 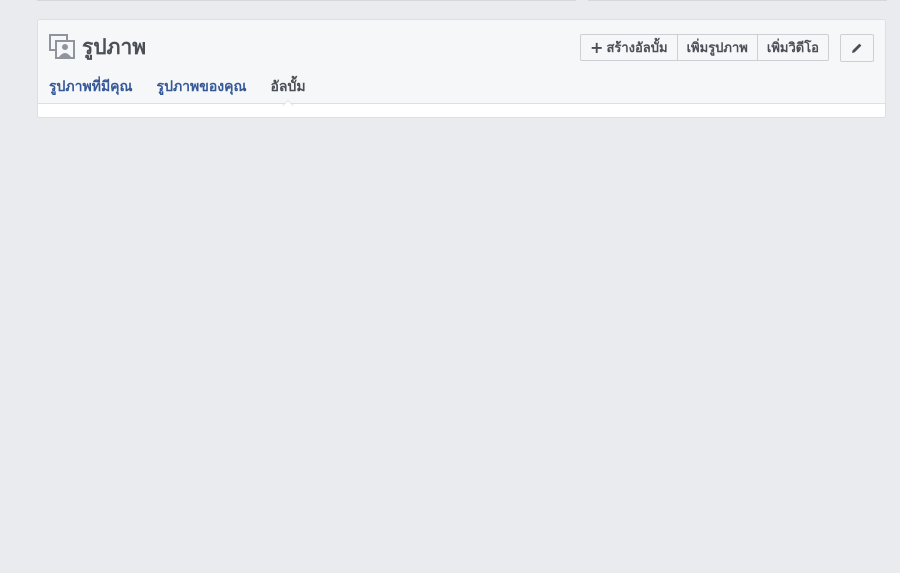 I want to click on add-video-button: เพิ่มวิดีโอ, so click(x=792, y=47).